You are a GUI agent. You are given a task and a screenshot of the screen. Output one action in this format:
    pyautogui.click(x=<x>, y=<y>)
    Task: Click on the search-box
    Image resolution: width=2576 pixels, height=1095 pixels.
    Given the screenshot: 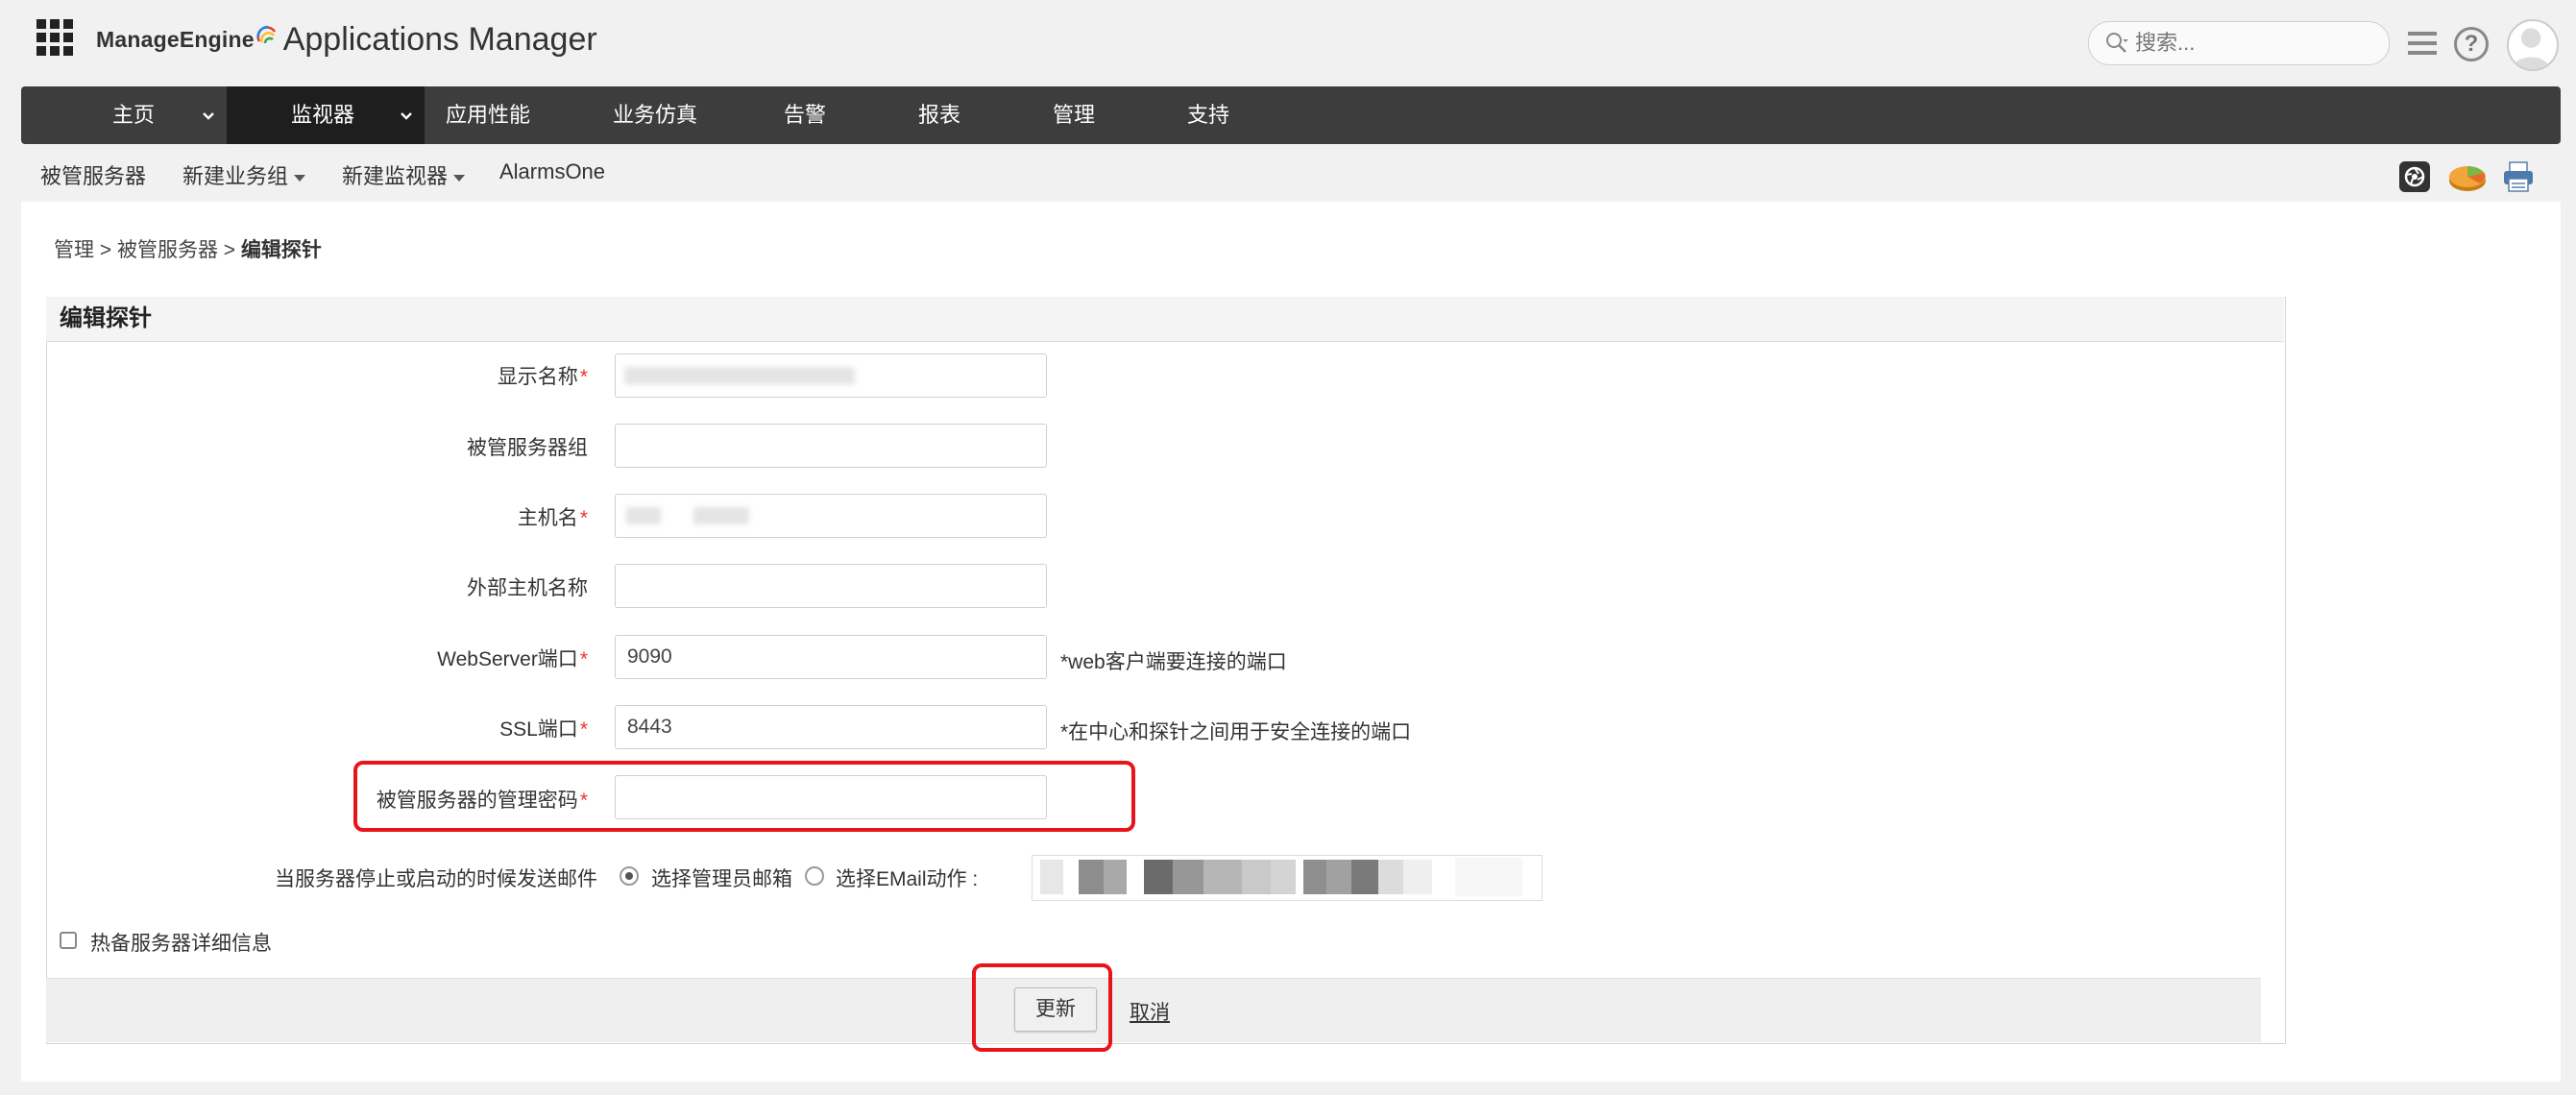 What is the action you would take?
    pyautogui.click(x=2239, y=43)
    